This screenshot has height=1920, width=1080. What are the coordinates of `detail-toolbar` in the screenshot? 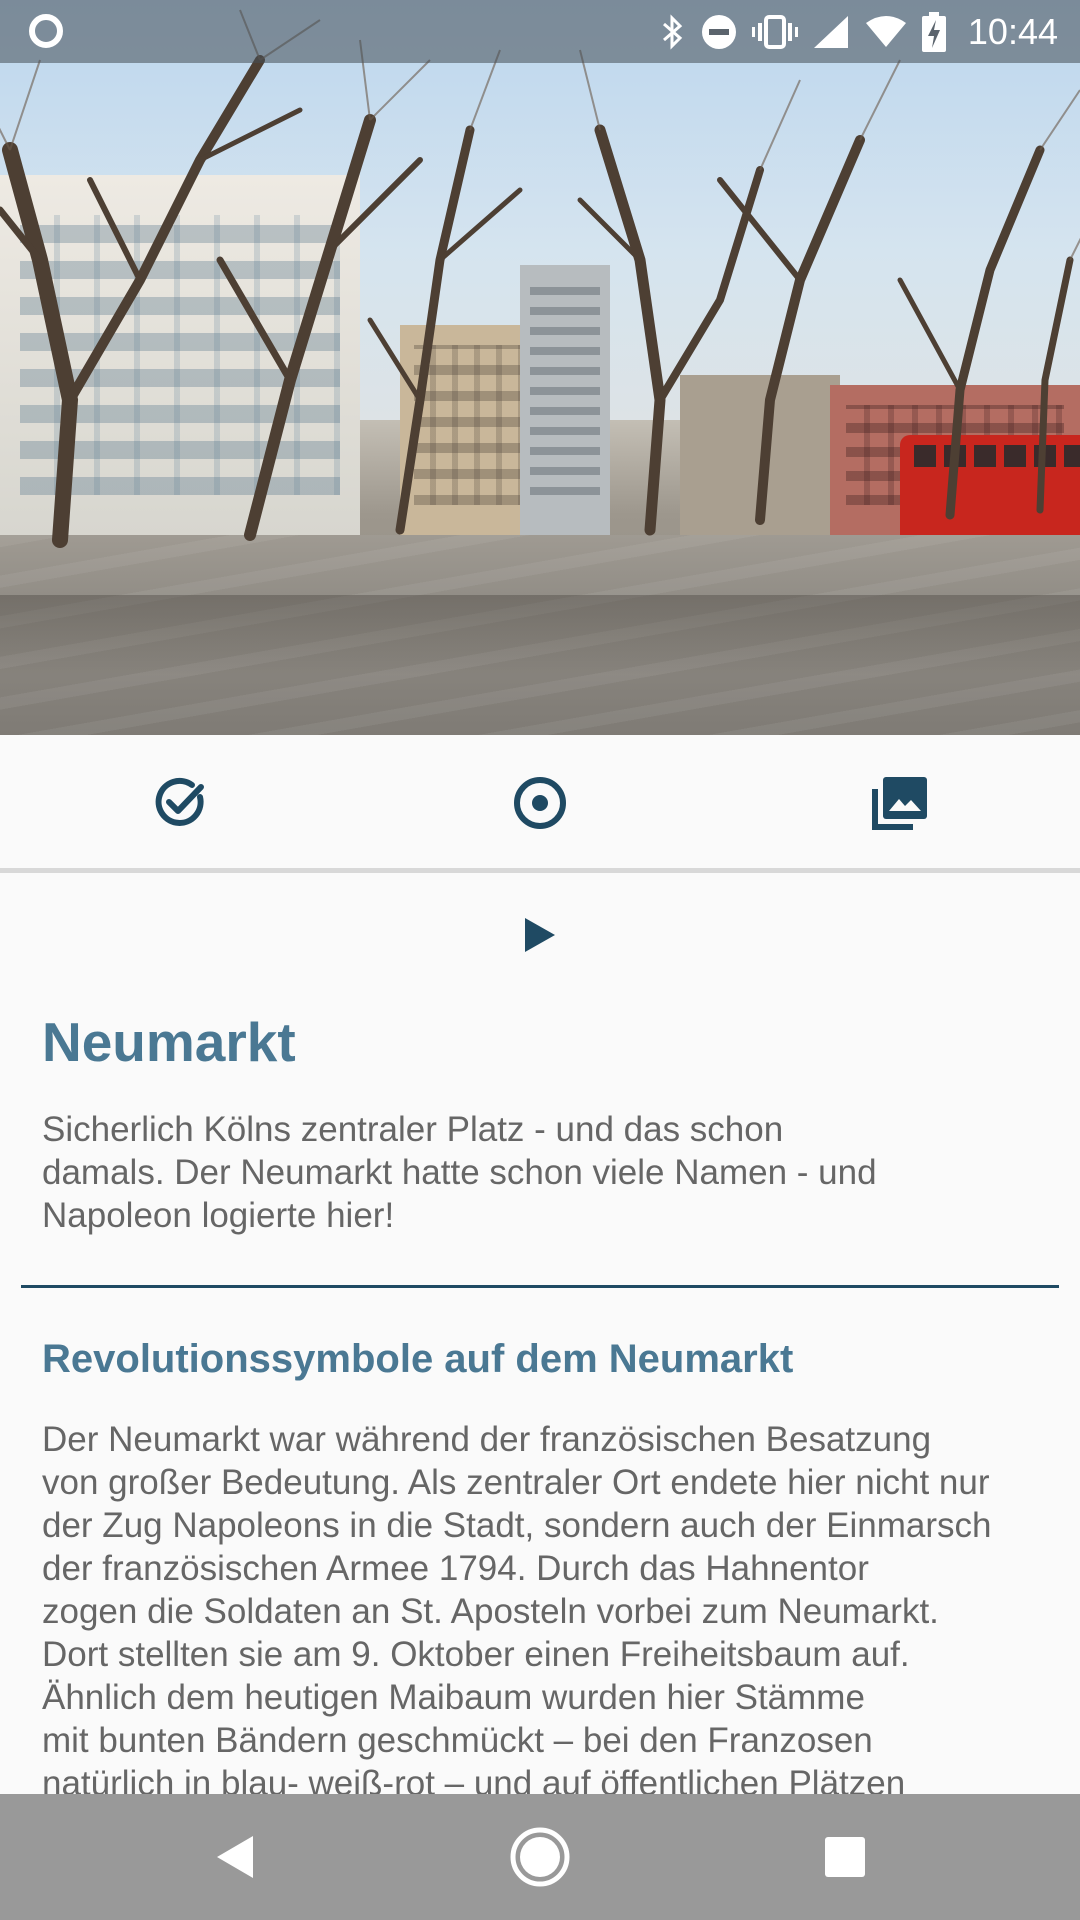 It's located at (540, 802).